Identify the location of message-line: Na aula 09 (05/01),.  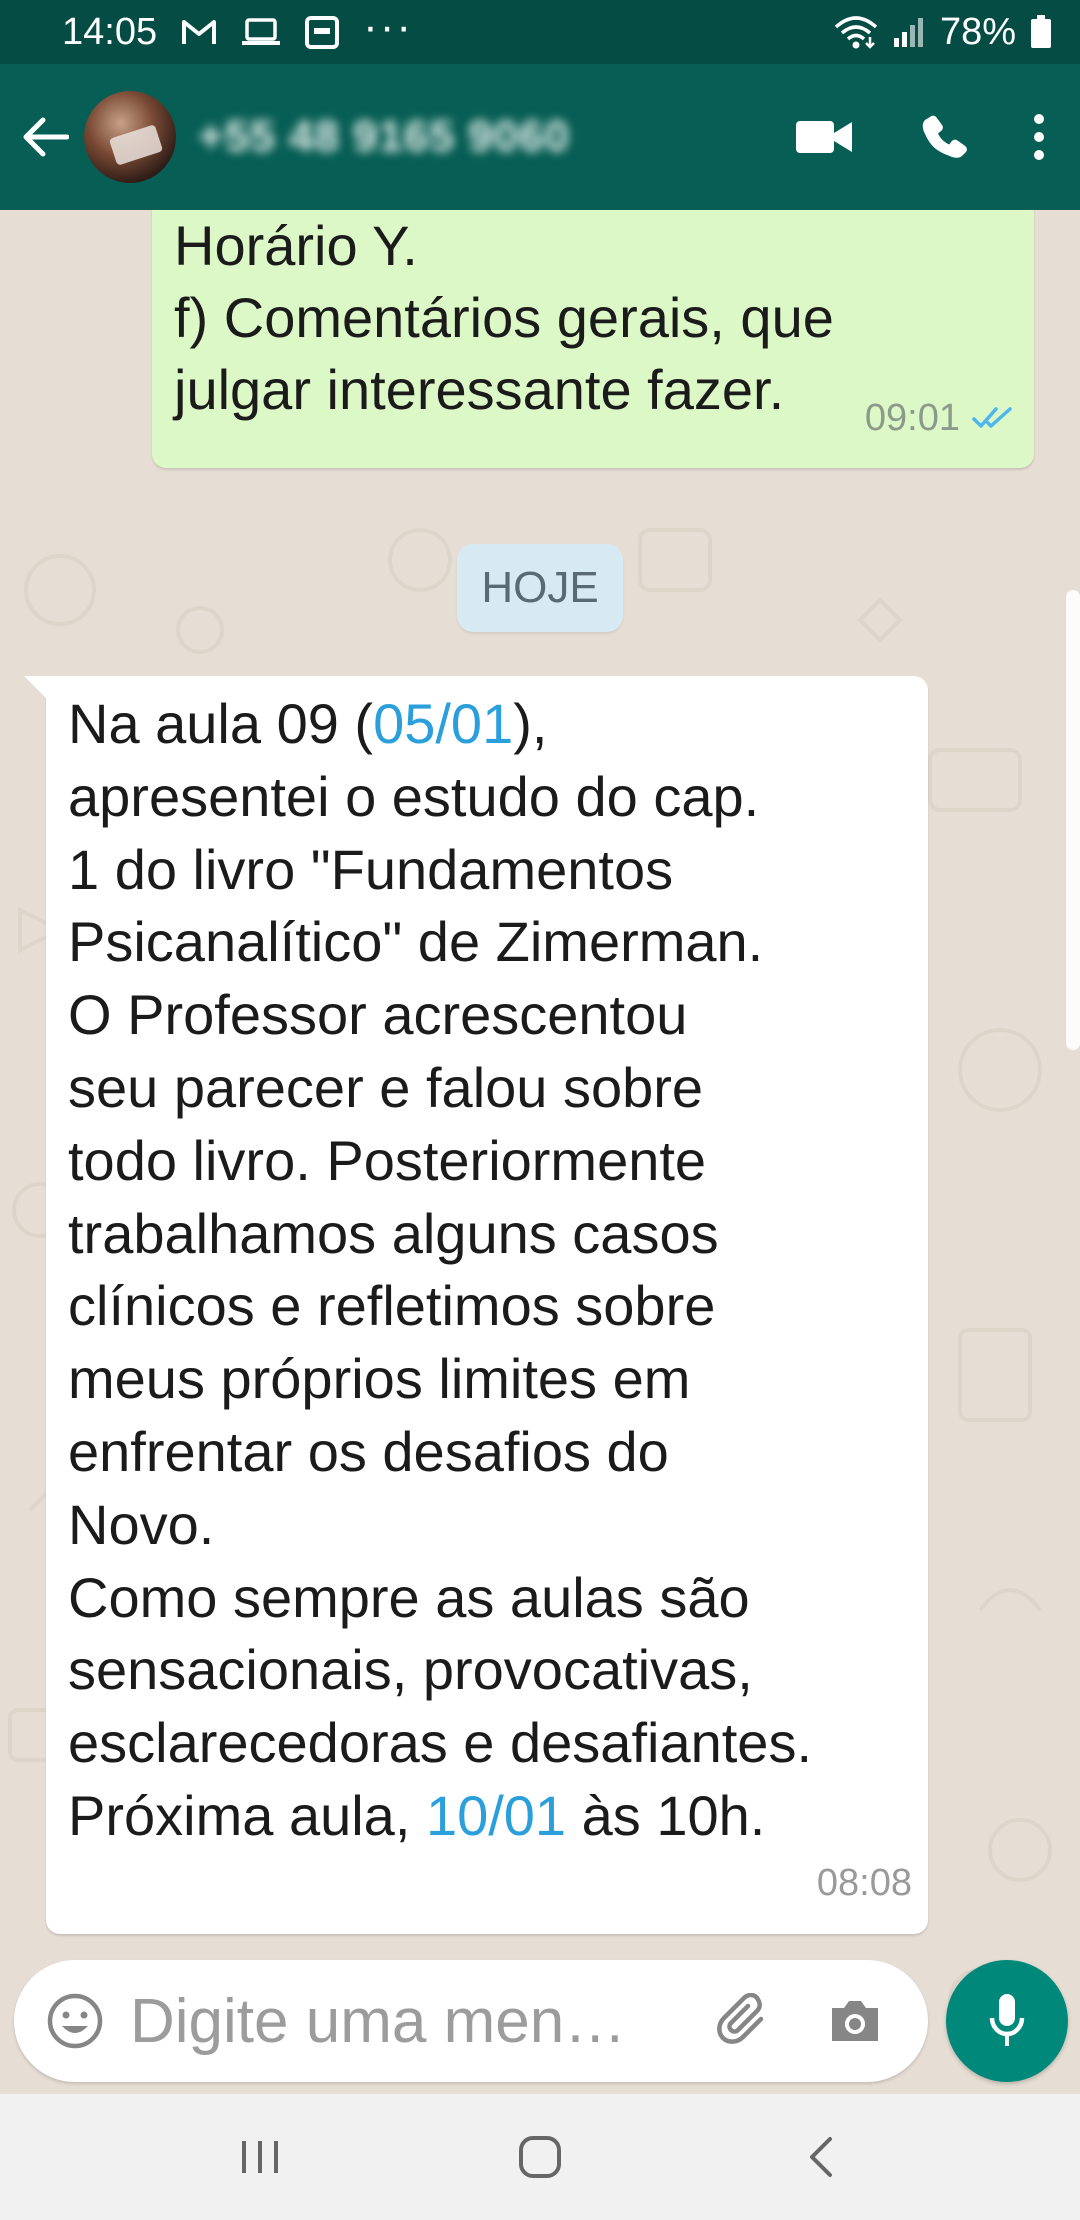
(488, 724).